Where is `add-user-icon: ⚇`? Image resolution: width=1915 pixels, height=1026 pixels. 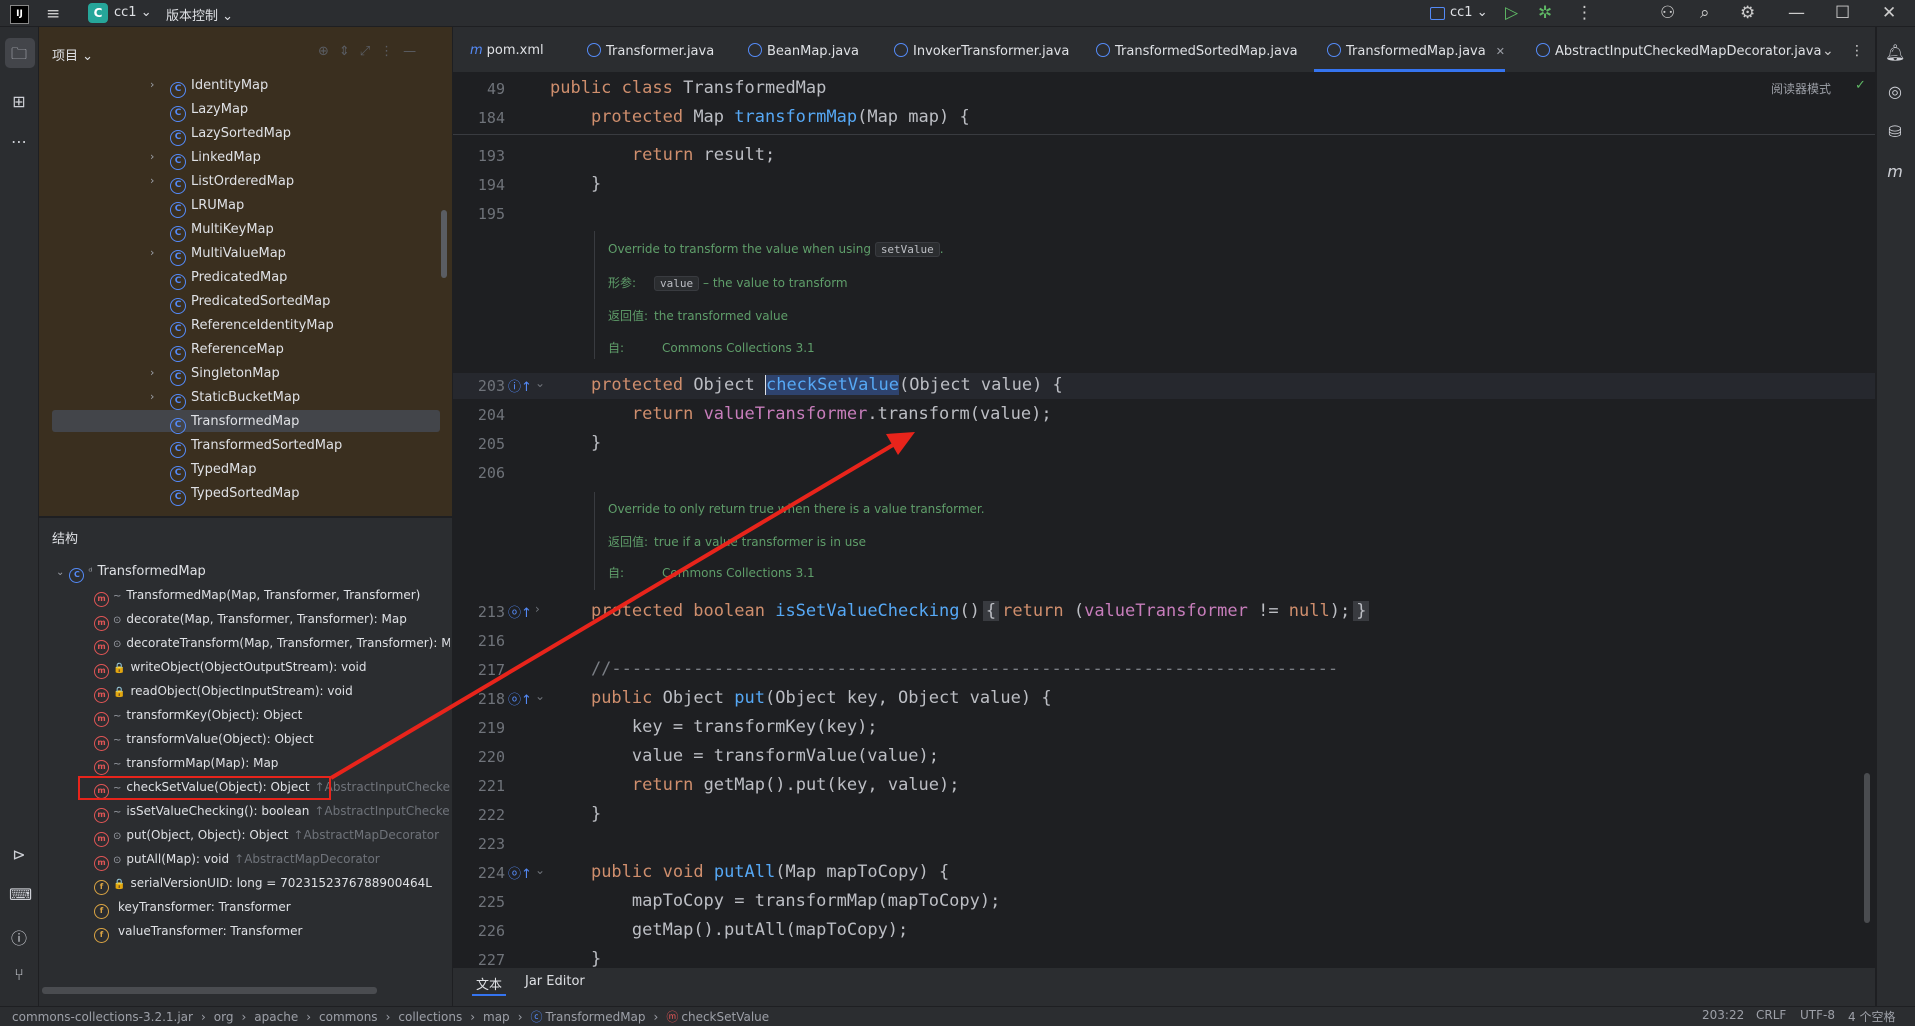 add-user-icon: ⚇ is located at coordinates (1667, 13).